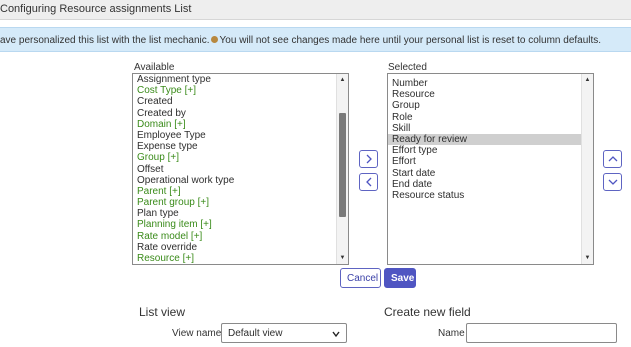  I want to click on chevron-up-icon, so click(613, 159).